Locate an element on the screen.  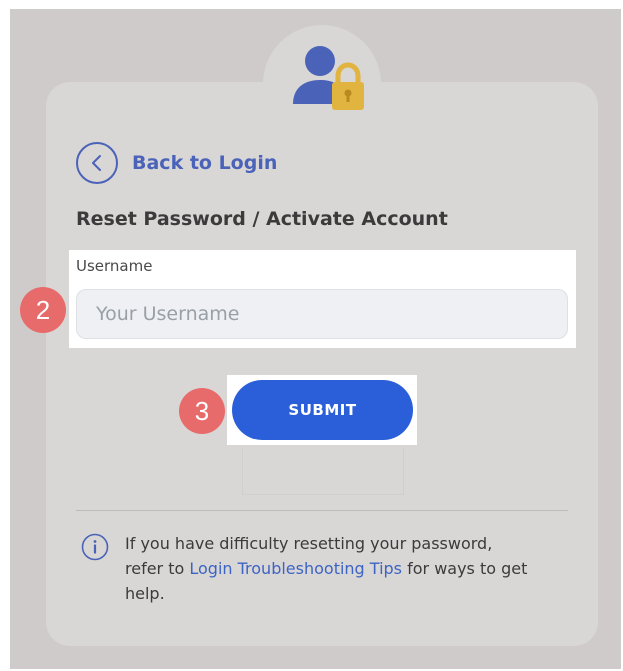
page-title: Reset Password / Activate Account is located at coordinates (262, 219).